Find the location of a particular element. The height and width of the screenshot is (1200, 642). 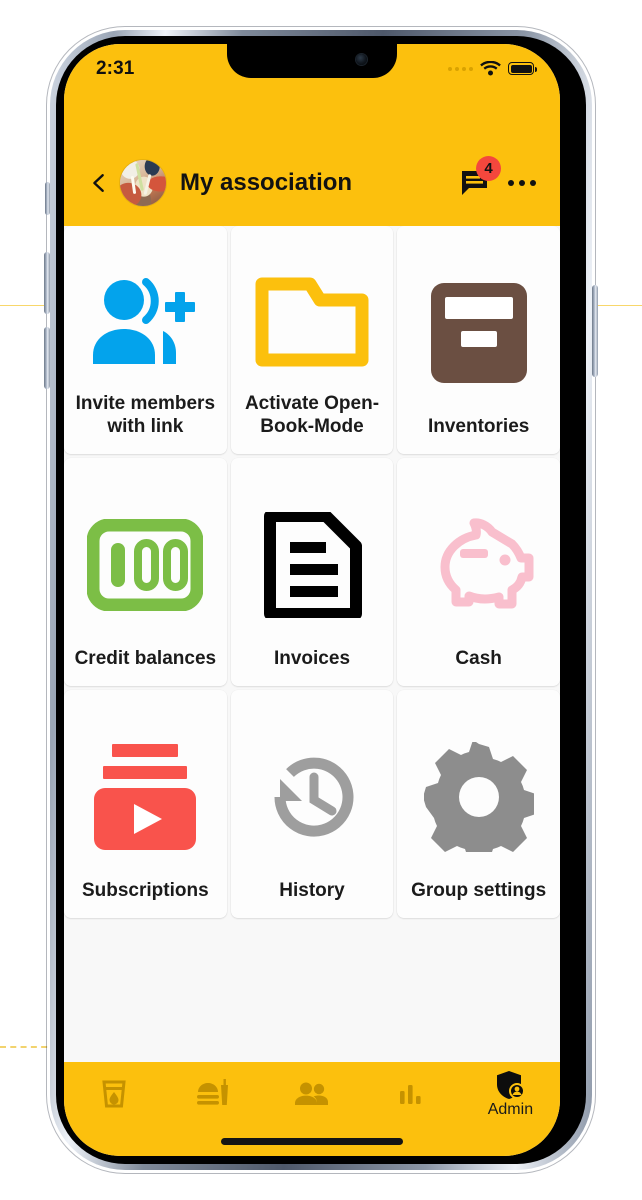

status-bar-indicators is located at coordinates (492, 68).